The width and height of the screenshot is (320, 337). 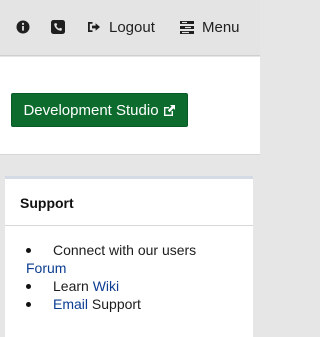 I want to click on list-item: Learn Wiki, so click(x=129, y=286).